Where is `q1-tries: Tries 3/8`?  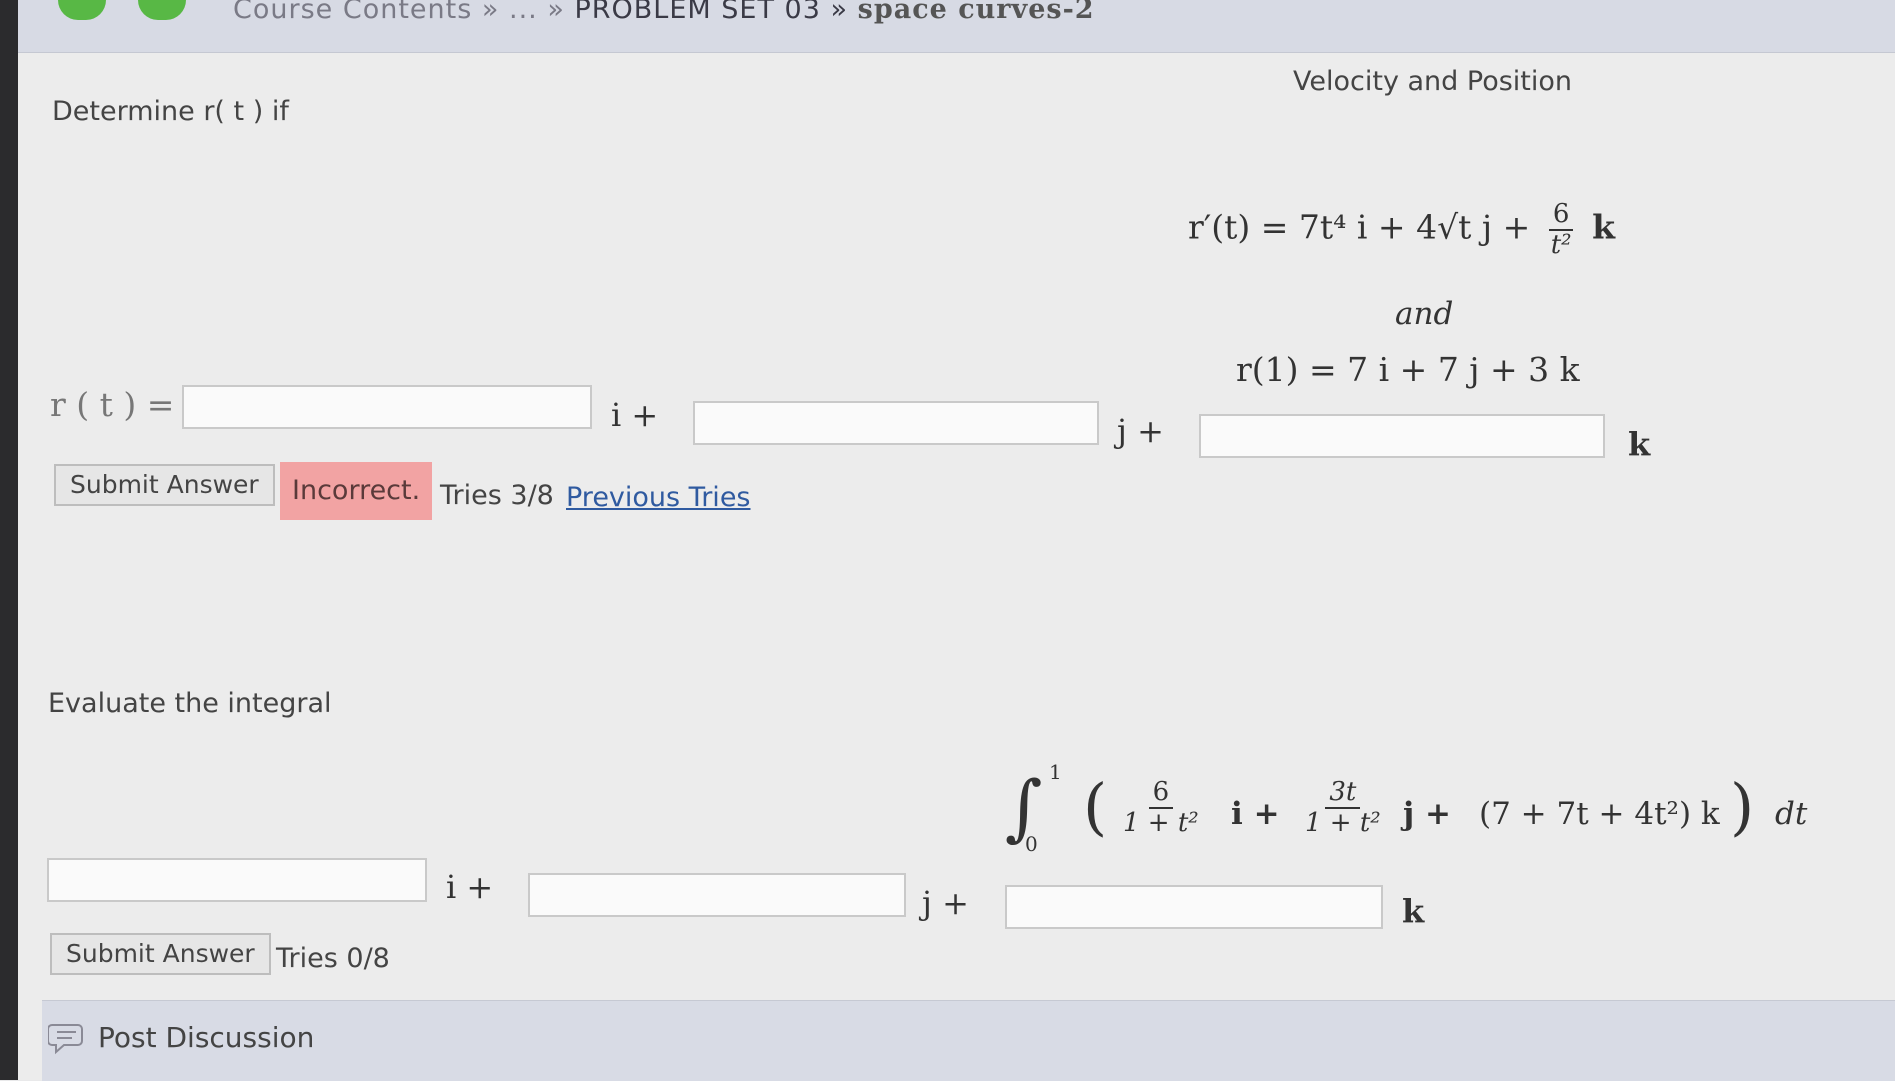 q1-tries: Tries 3/8 is located at coordinates (497, 495).